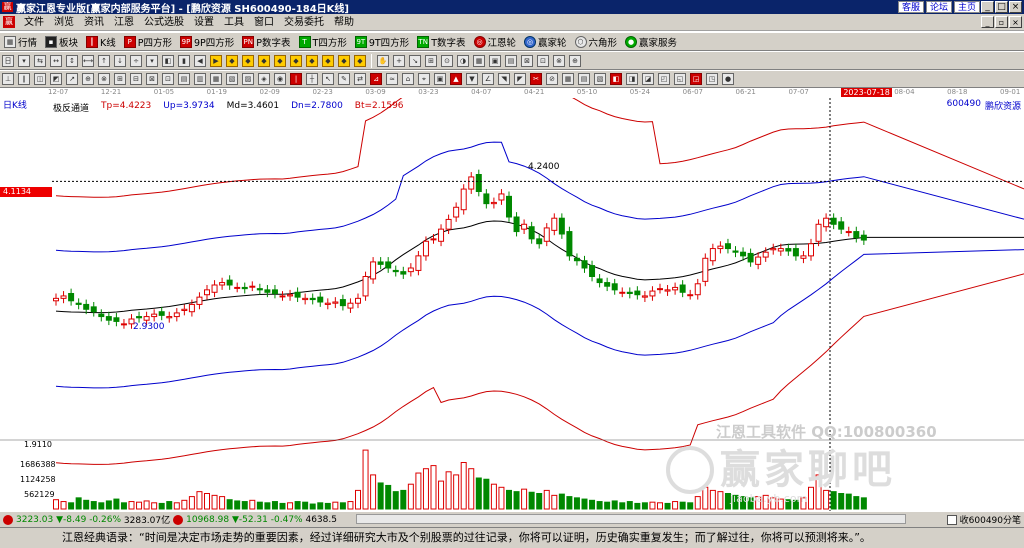 Image resolution: width=1024 pixels, height=548 pixels. What do you see at coordinates (584, 79) in the screenshot?
I see `line-tool-icon: ▤` at bounding box center [584, 79].